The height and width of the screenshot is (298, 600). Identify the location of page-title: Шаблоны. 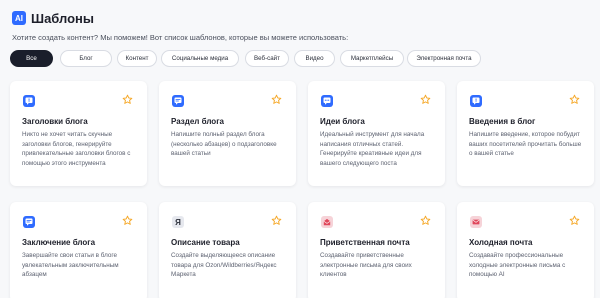
(62, 18).